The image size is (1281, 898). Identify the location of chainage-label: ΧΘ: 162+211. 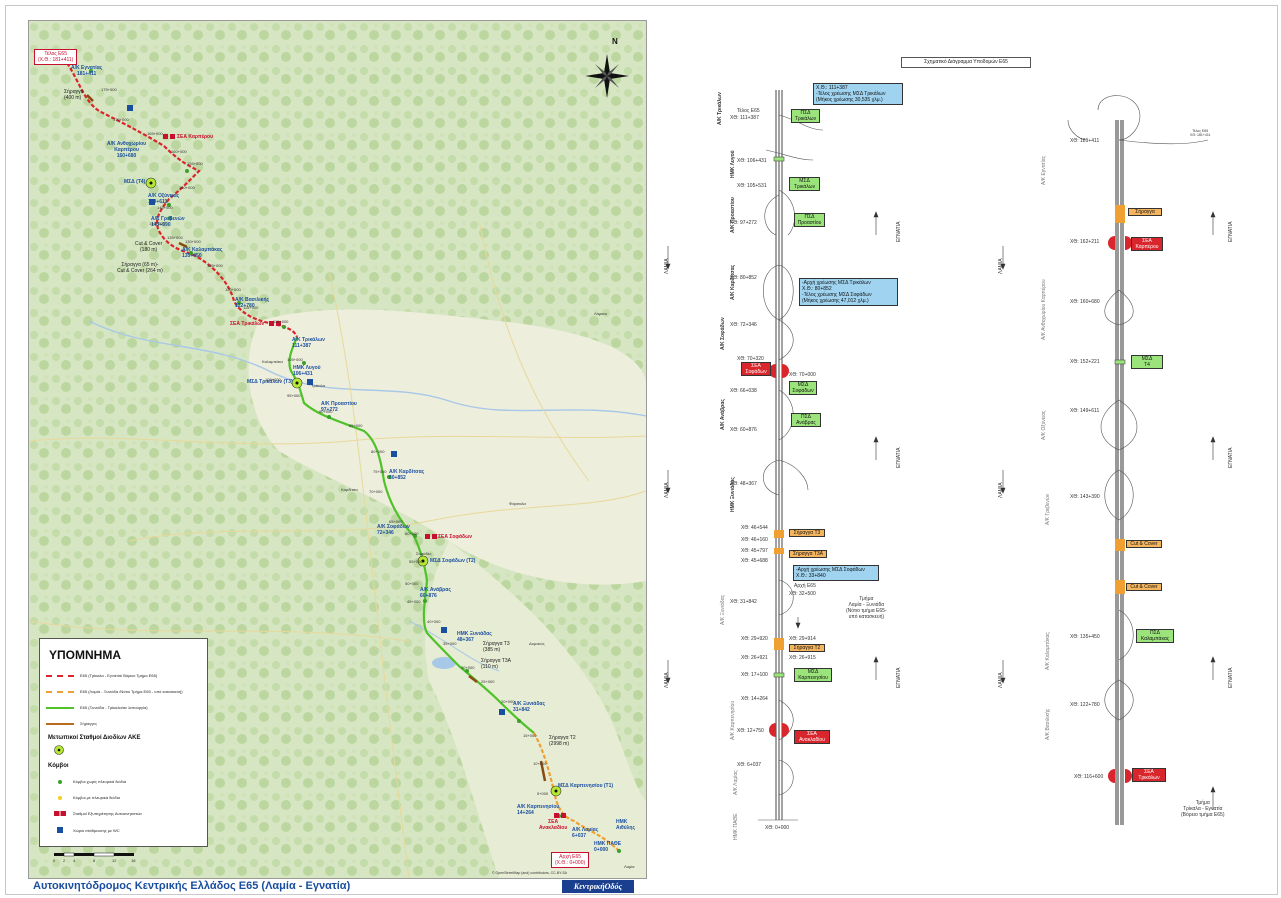
(1085, 242).